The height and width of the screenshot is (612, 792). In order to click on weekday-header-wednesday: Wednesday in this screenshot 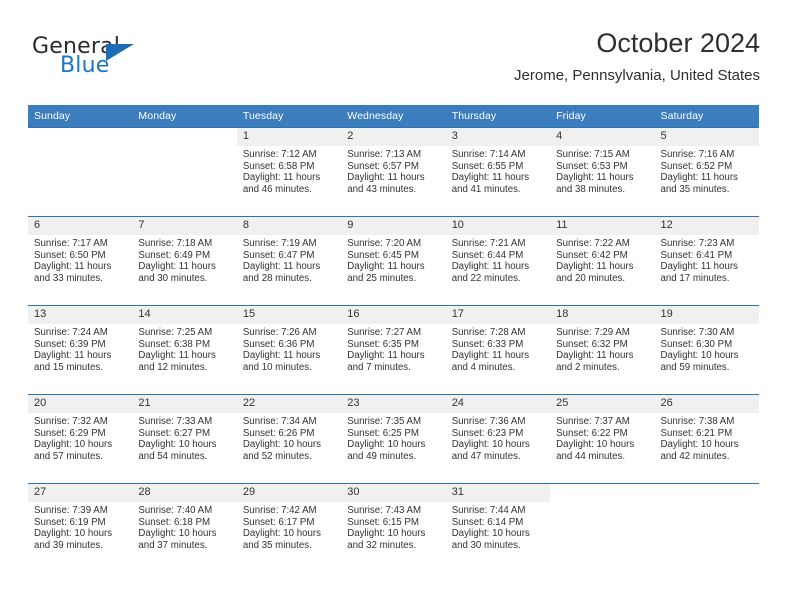, I will do `click(393, 116)`.